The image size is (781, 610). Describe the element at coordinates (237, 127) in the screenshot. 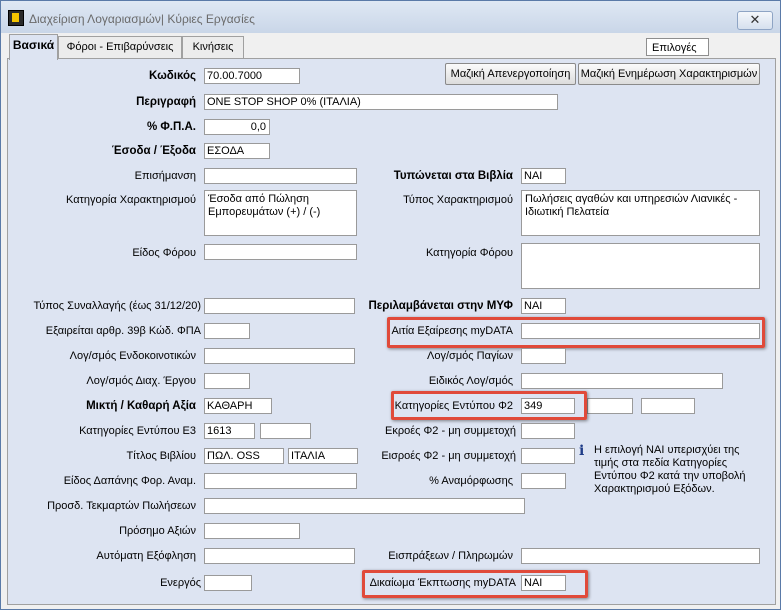

I see `vat-field: 0,0` at that location.